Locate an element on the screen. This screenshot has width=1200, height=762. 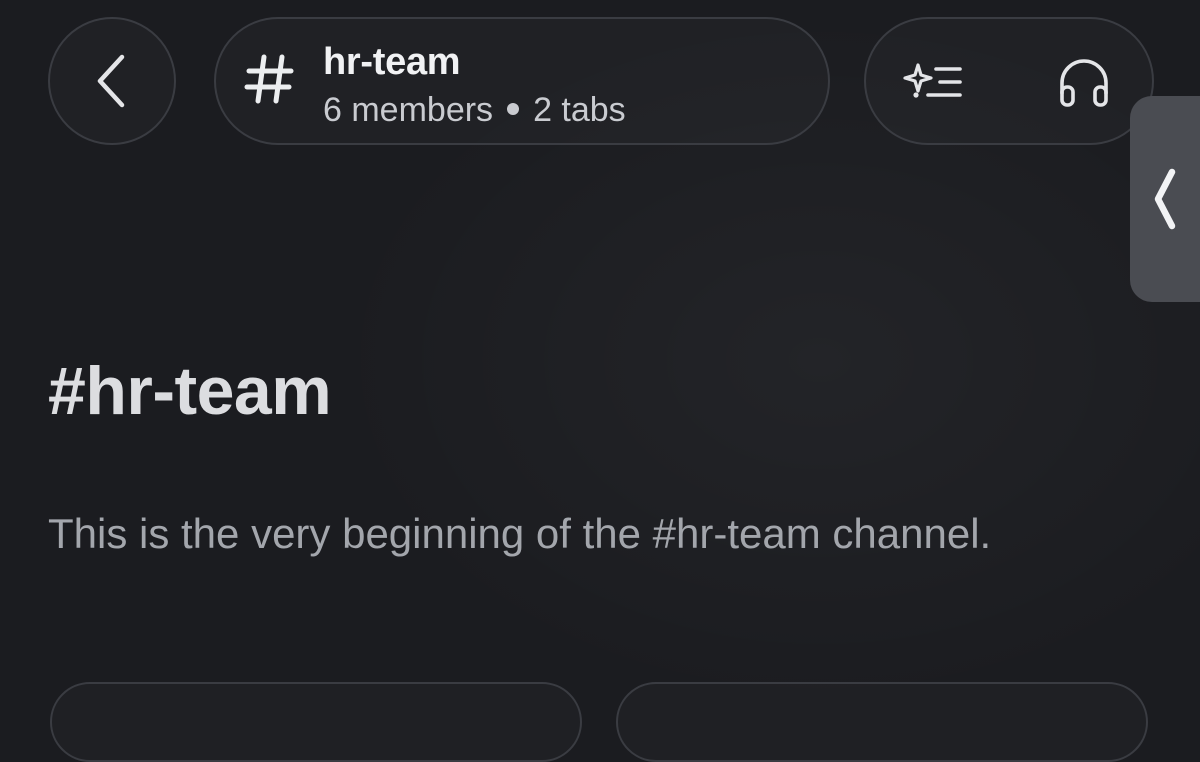
separator-dot is located at coordinates (513, 109).